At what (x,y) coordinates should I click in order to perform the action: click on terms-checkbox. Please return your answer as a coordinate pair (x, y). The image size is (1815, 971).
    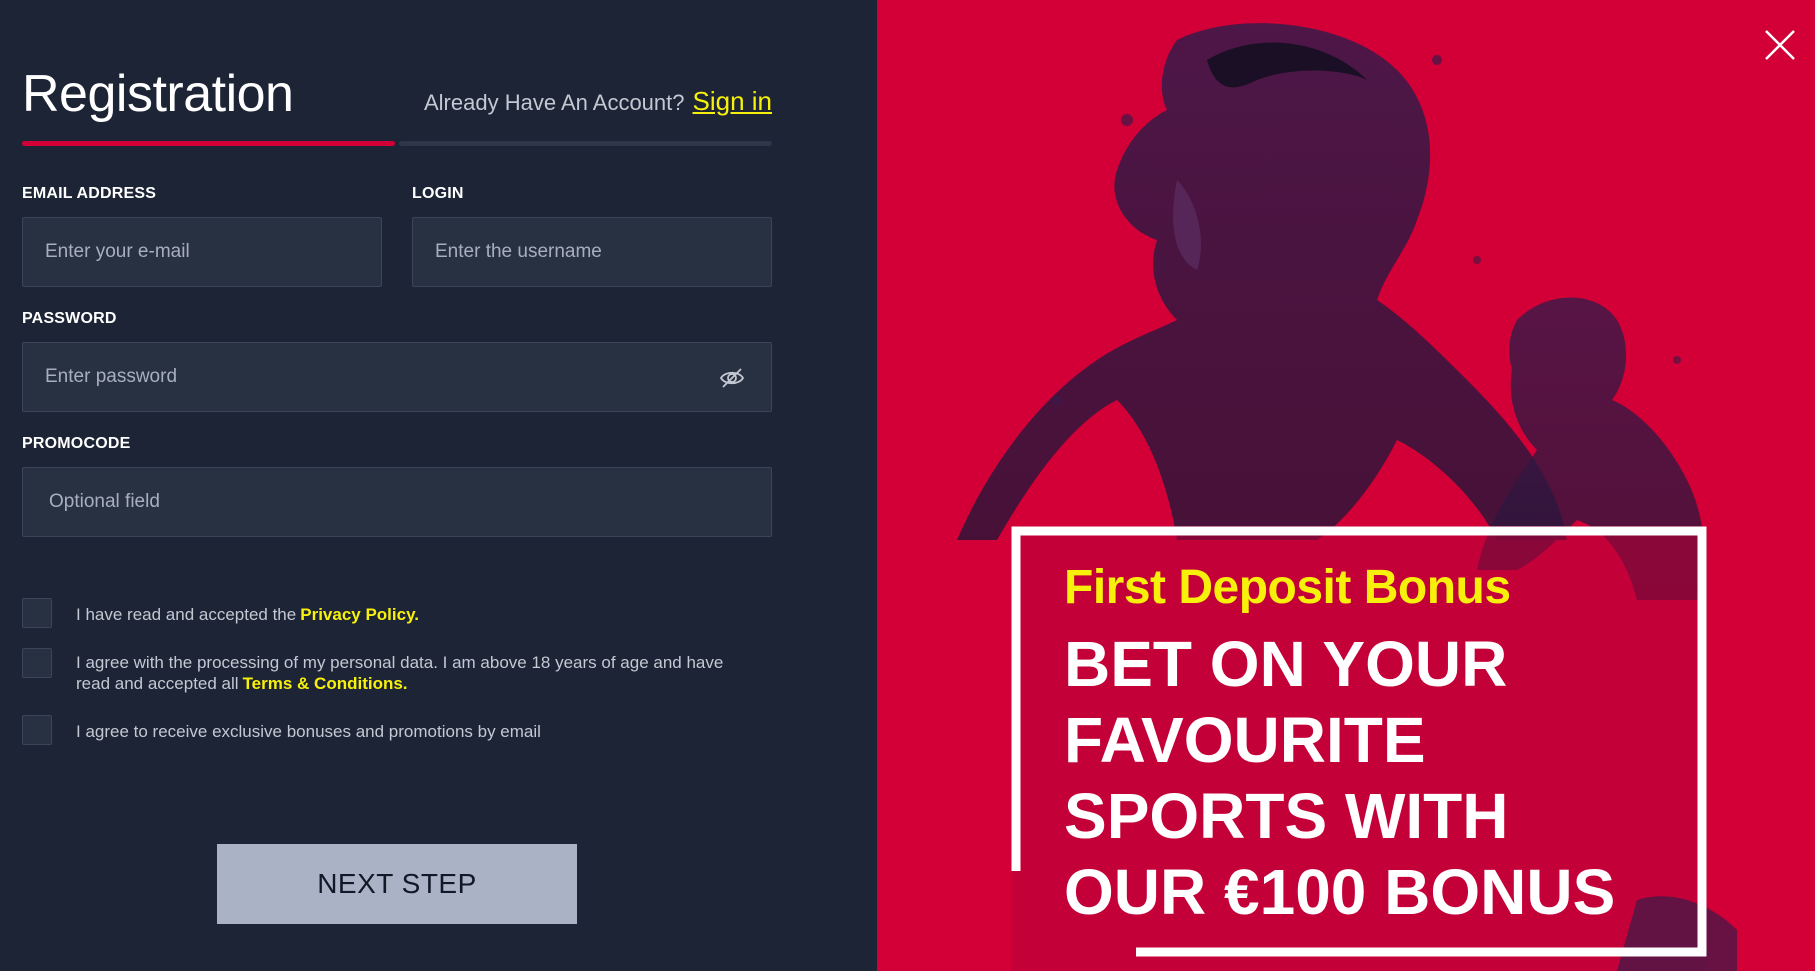
    Looking at the image, I should click on (37, 663).